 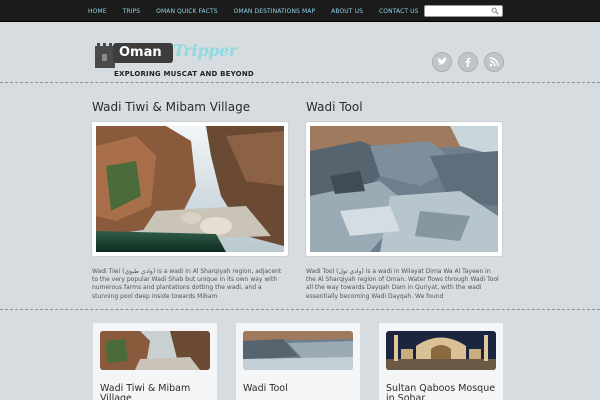 What do you see at coordinates (347, 11) in the screenshot?
I see `nav-item-about-us: ABOUT US` at bounding box center [347, 11].